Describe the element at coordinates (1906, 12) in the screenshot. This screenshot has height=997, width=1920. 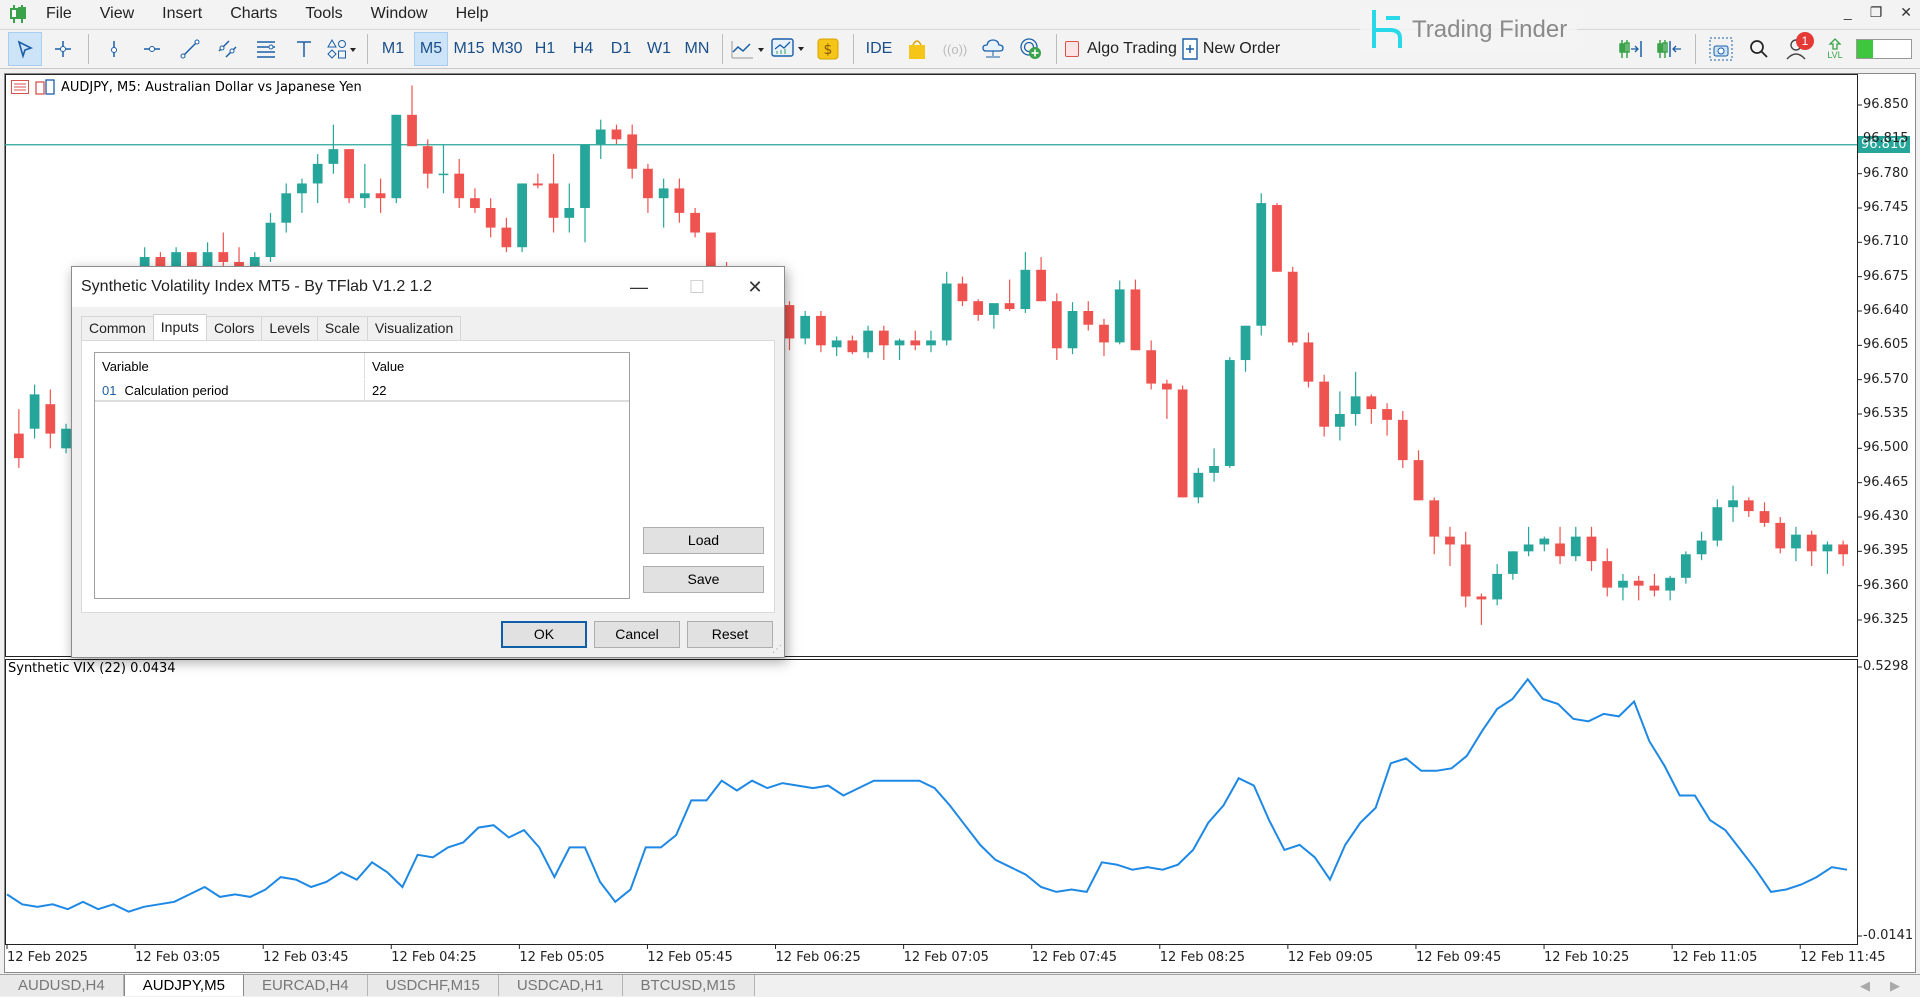
I see `close-button: ✕` at that location.